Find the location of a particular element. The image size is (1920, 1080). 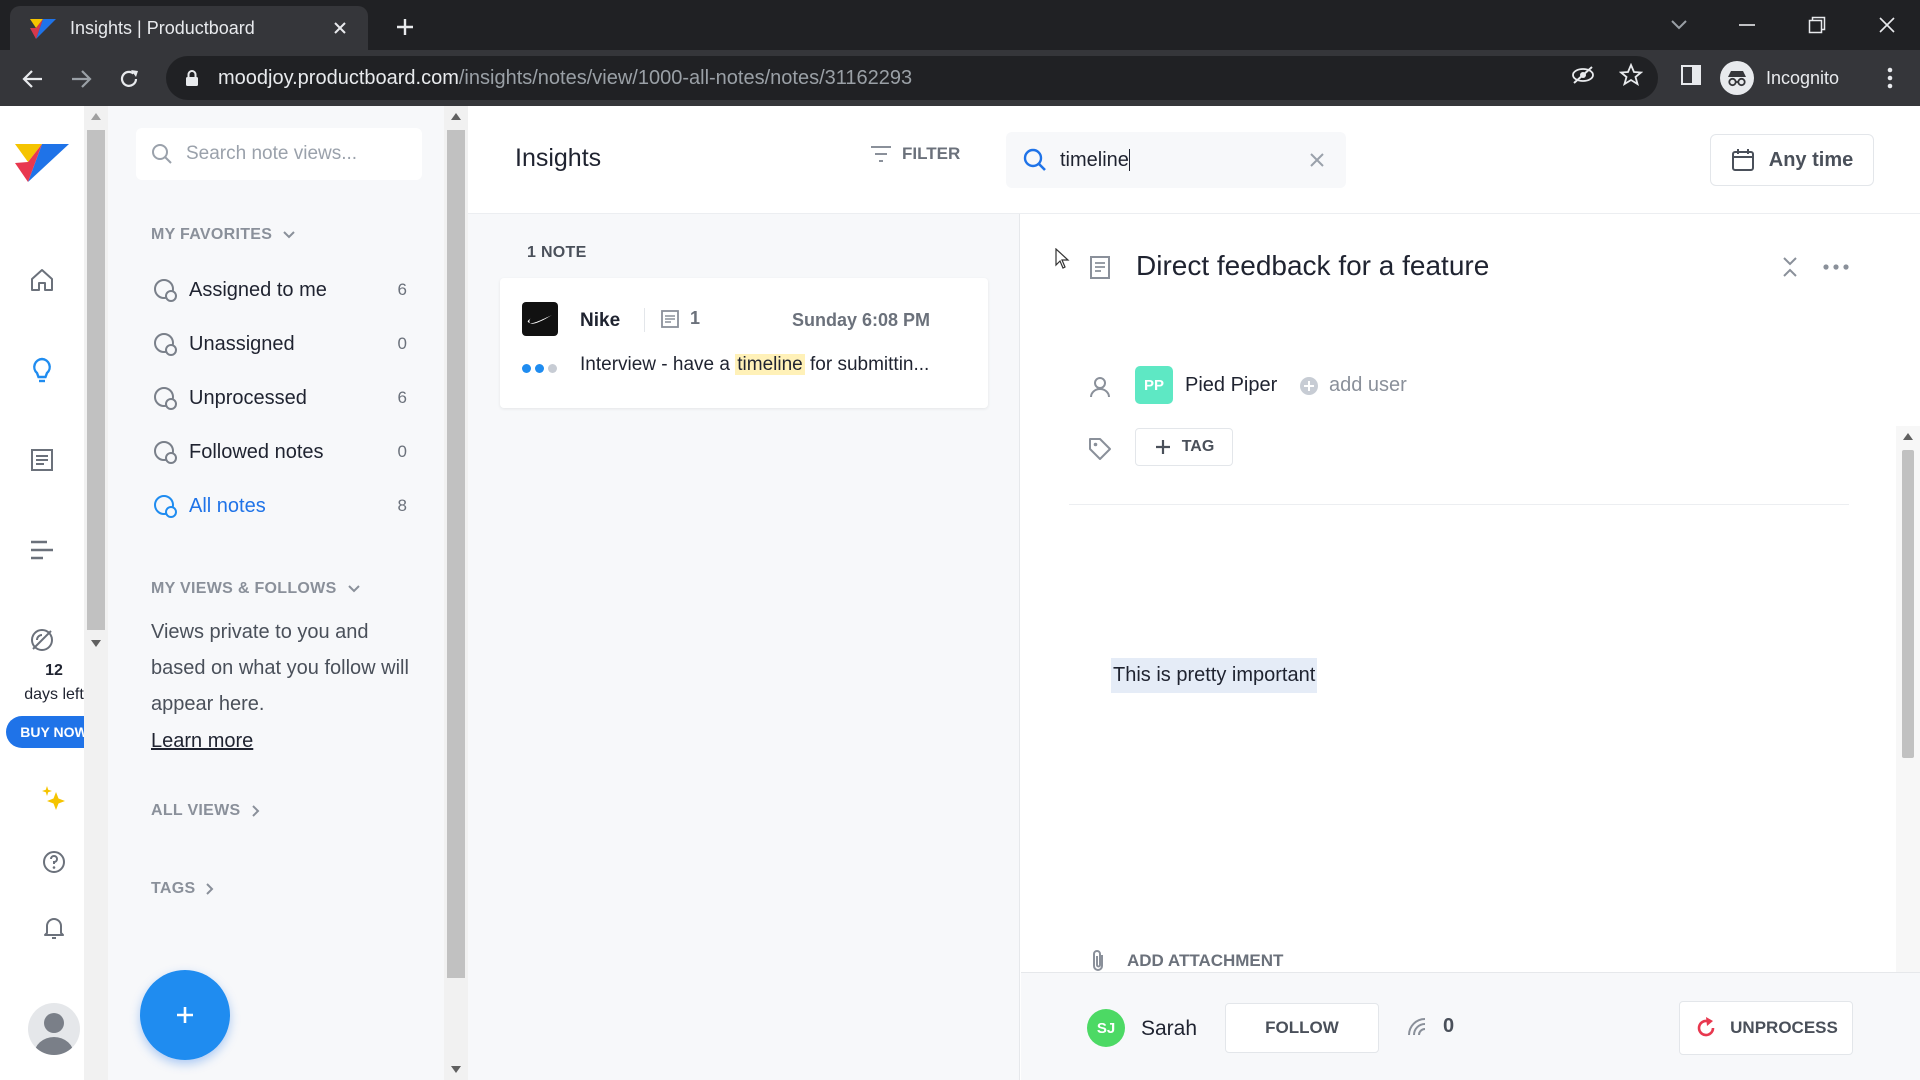

note-date: Sunday 6:08 PM is located at coordinates (861, 320).